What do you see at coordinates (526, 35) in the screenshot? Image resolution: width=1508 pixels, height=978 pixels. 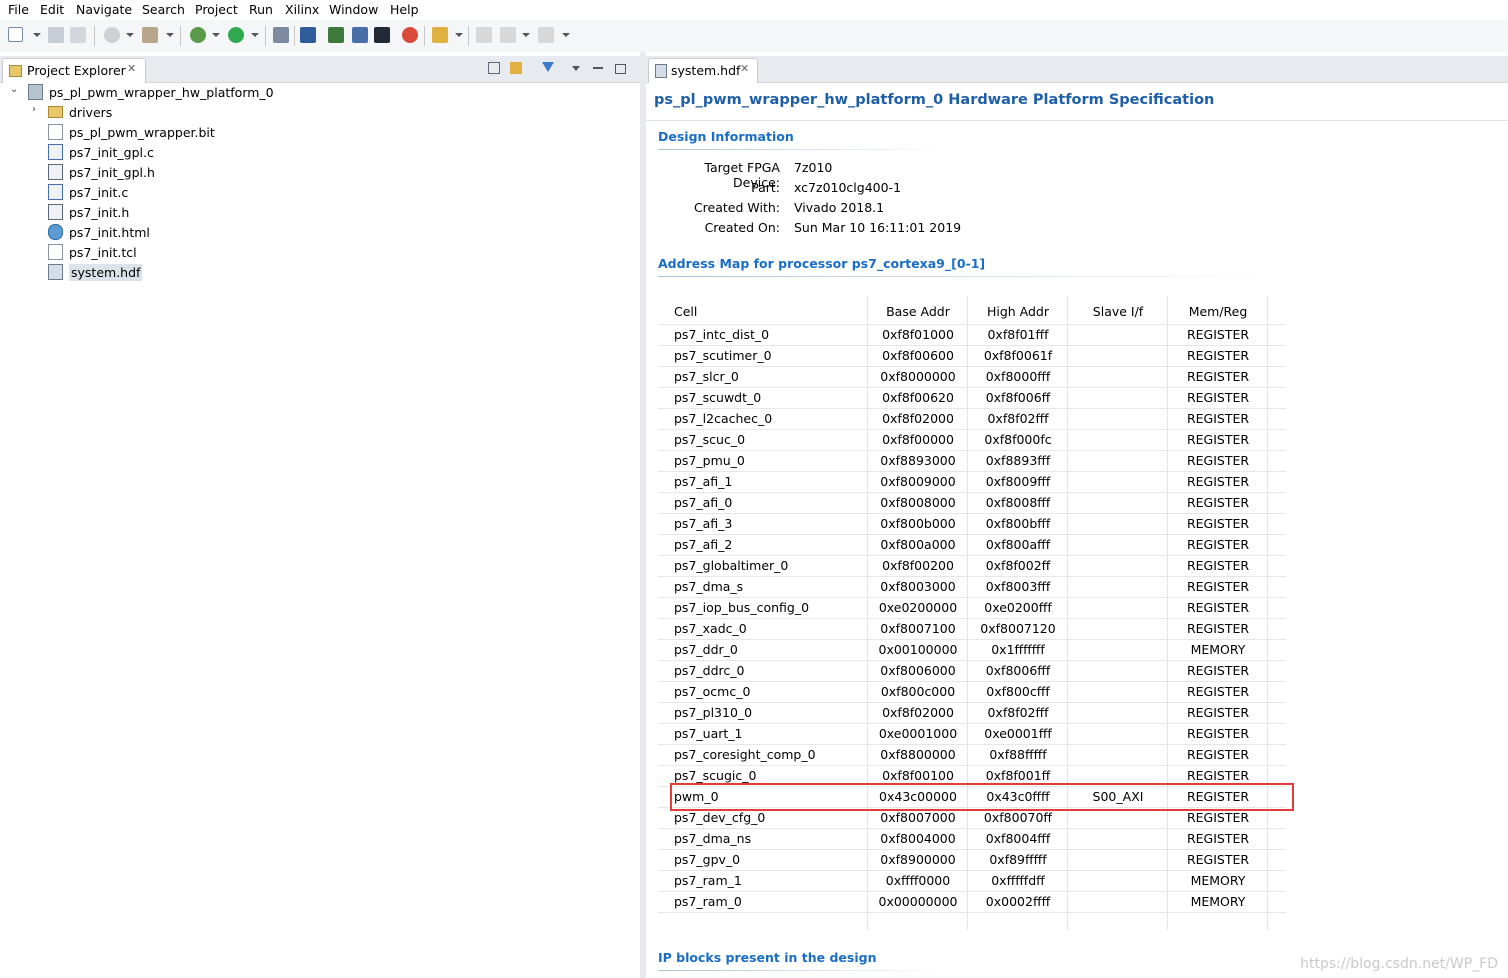 I see `back-dropdown-icon` at bounding box center [526, 35].